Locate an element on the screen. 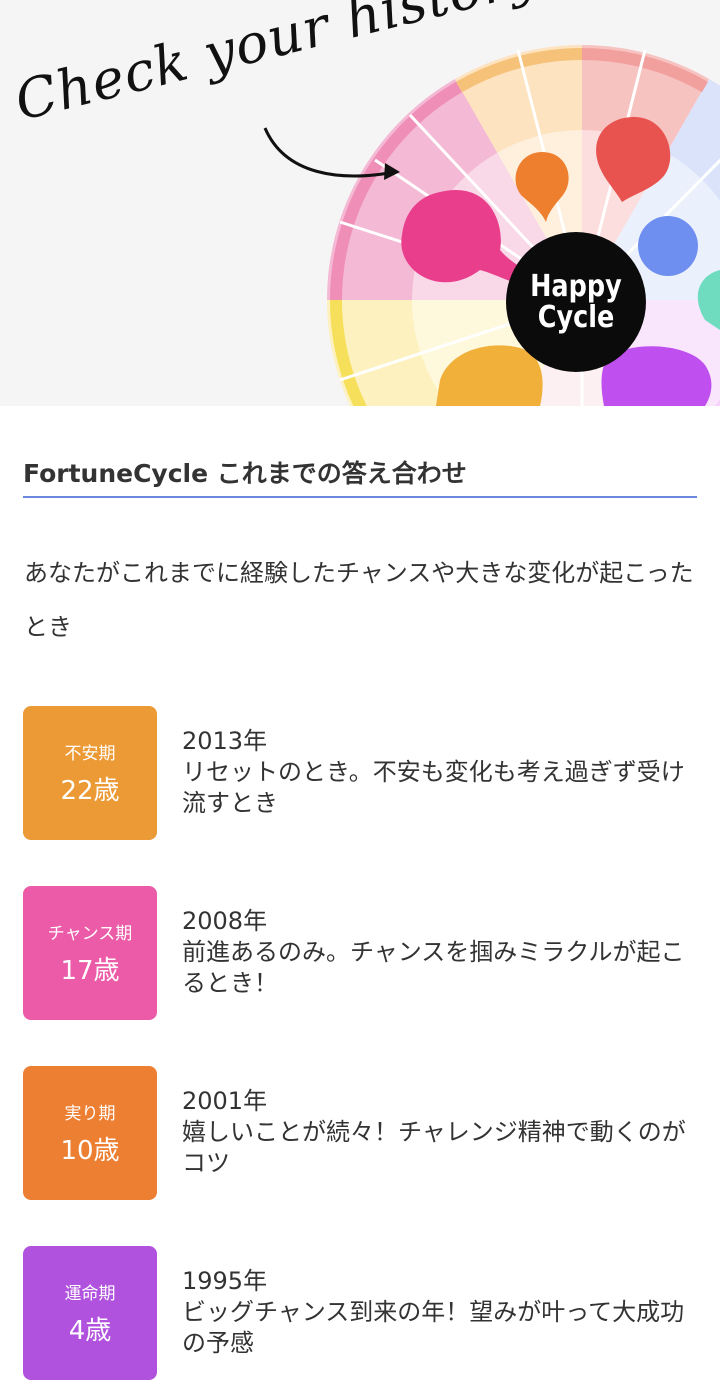 The height and width of the screenshot is (1384, 720). period-name: チャンス期 is located at coordinates (90, 934).